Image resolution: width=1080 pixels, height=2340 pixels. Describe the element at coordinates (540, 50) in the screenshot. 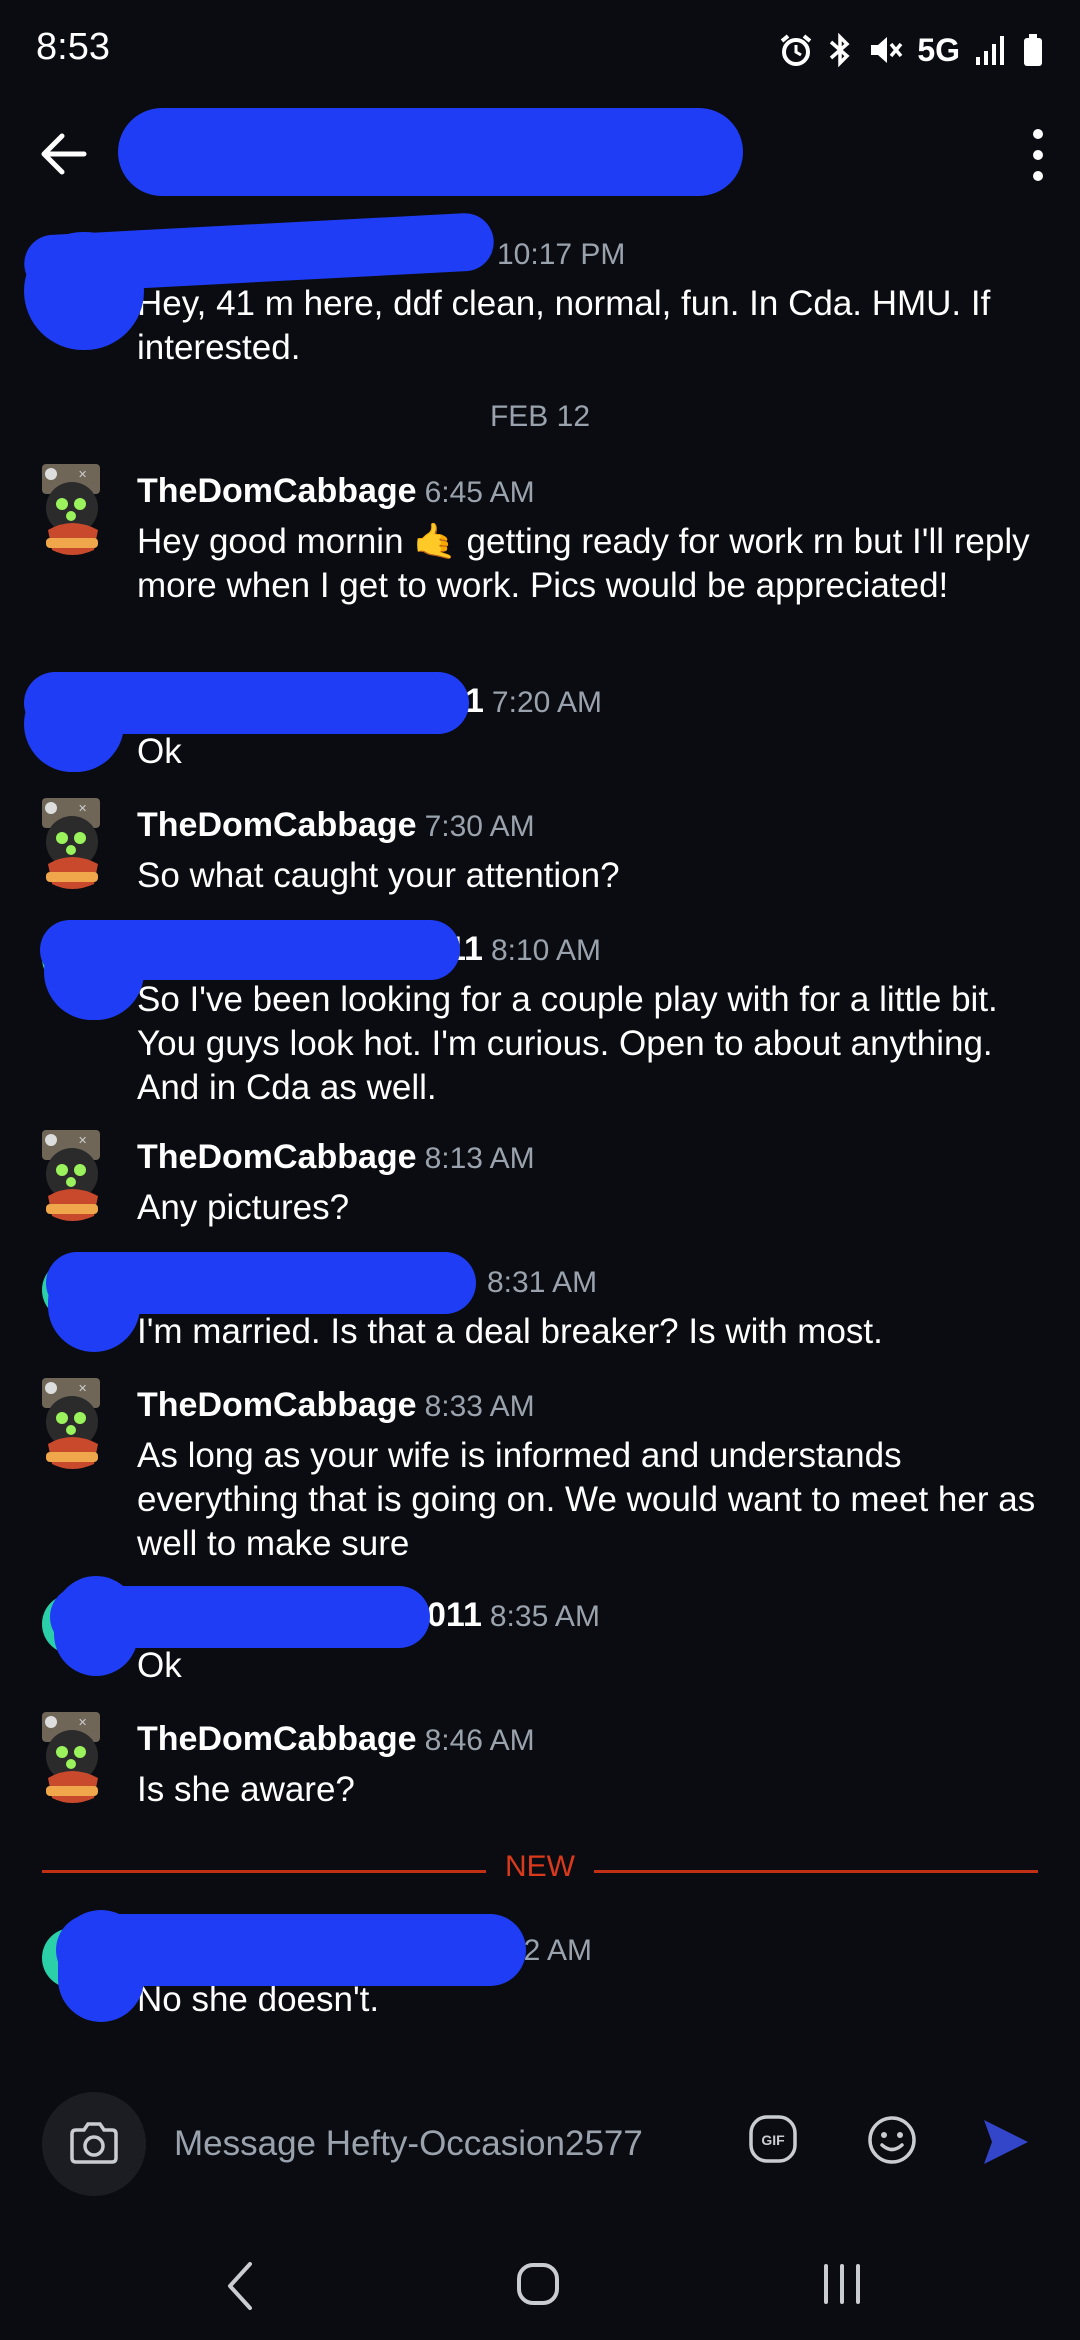

I see `status-bar: 8:53 5G` at that location.